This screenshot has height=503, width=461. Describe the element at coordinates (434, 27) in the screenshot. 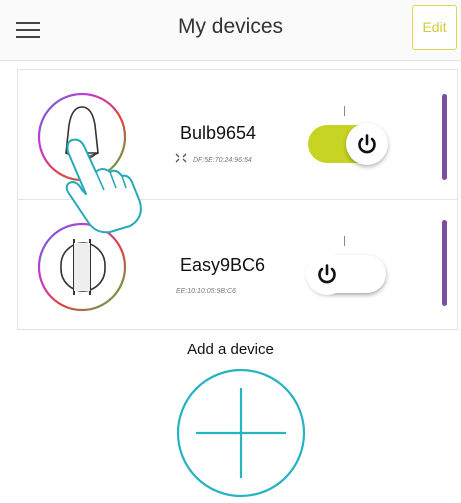

I see `edit-button: Edit` at that location.